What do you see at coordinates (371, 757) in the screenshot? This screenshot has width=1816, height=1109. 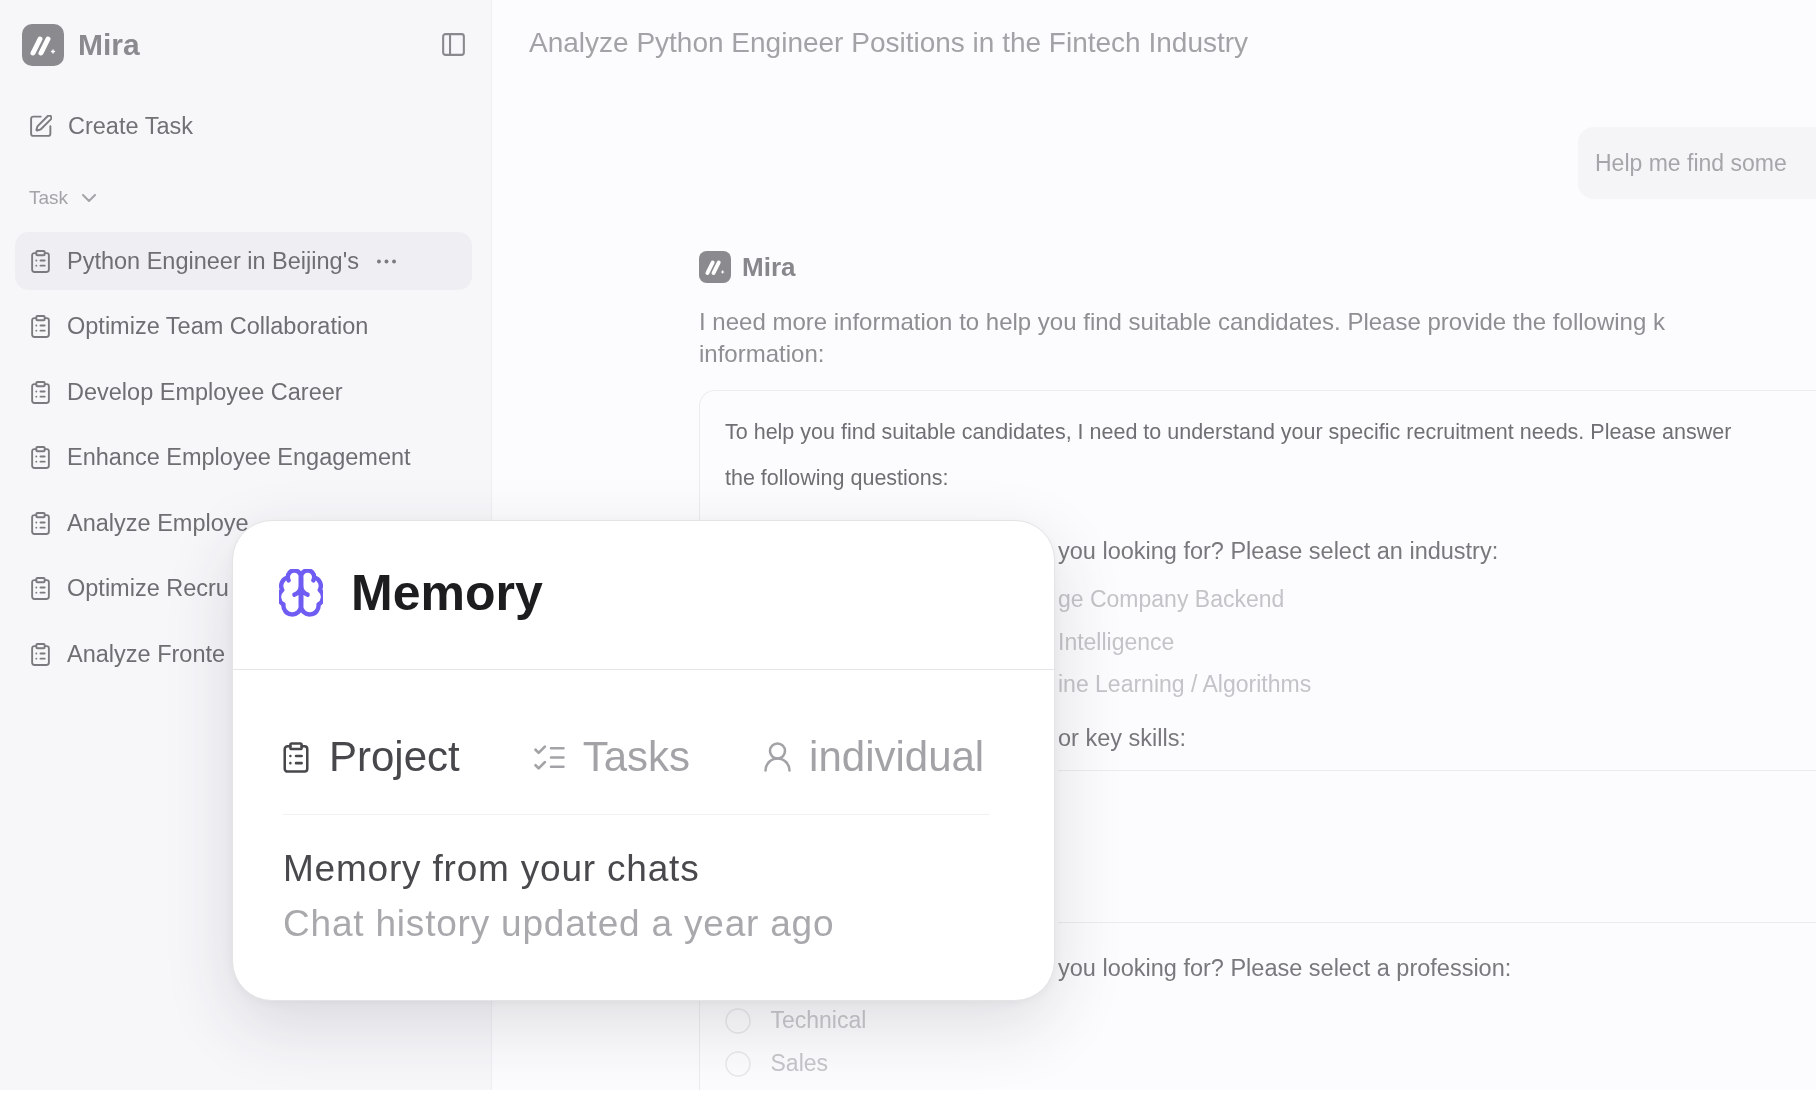 I see `memory-tab: Project` at bounding box center [371, 757].